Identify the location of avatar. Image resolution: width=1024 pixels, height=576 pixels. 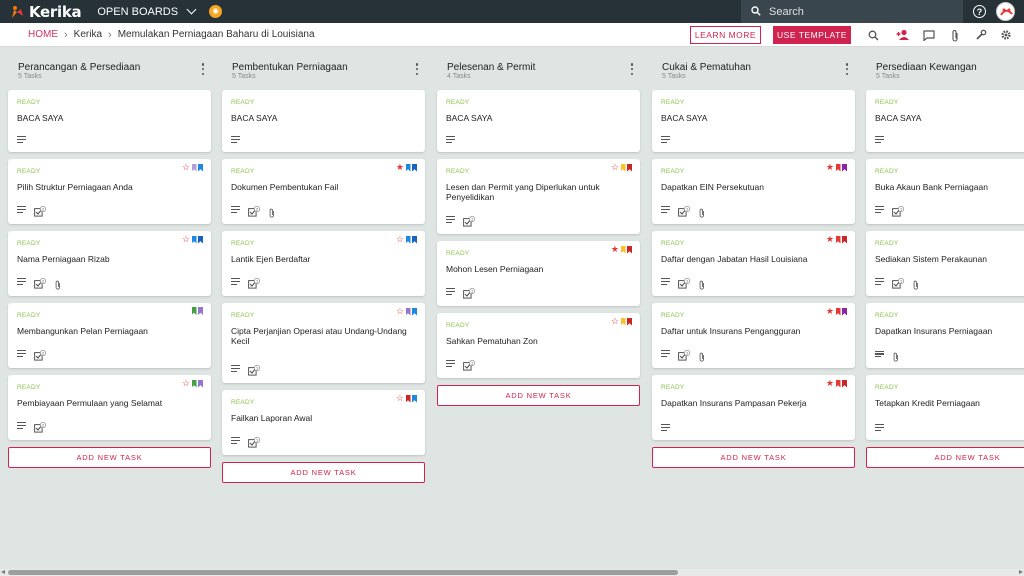
(1005, 11).